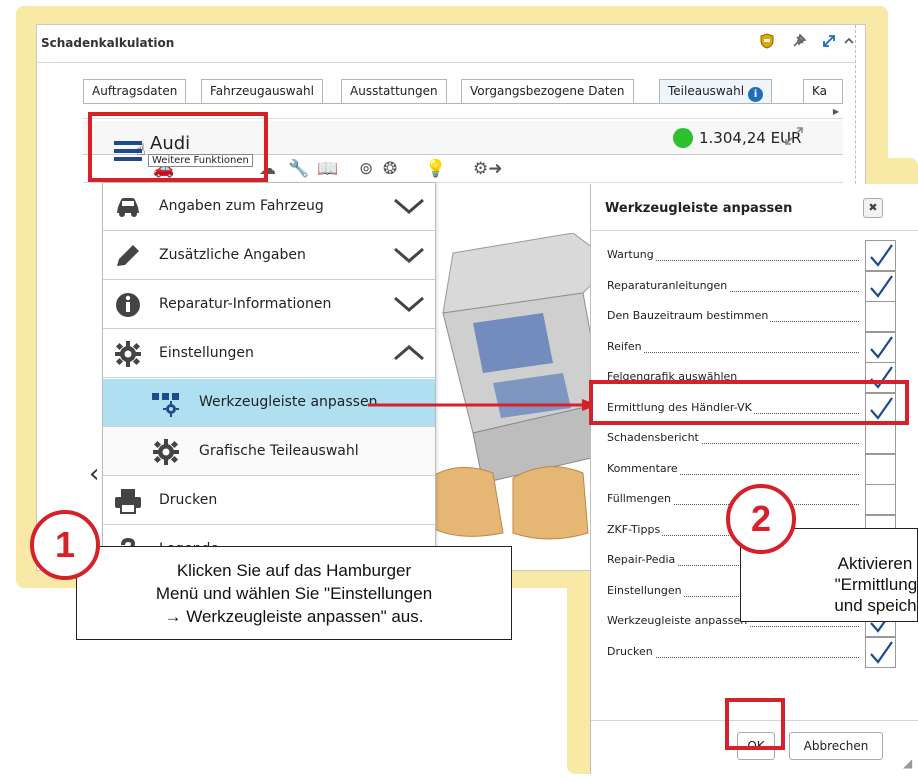 The height and width of the screenshot is (782, 918). Describe the element at coordinates (463, 103) in the screenshot. I see `tab-underline` at that location.